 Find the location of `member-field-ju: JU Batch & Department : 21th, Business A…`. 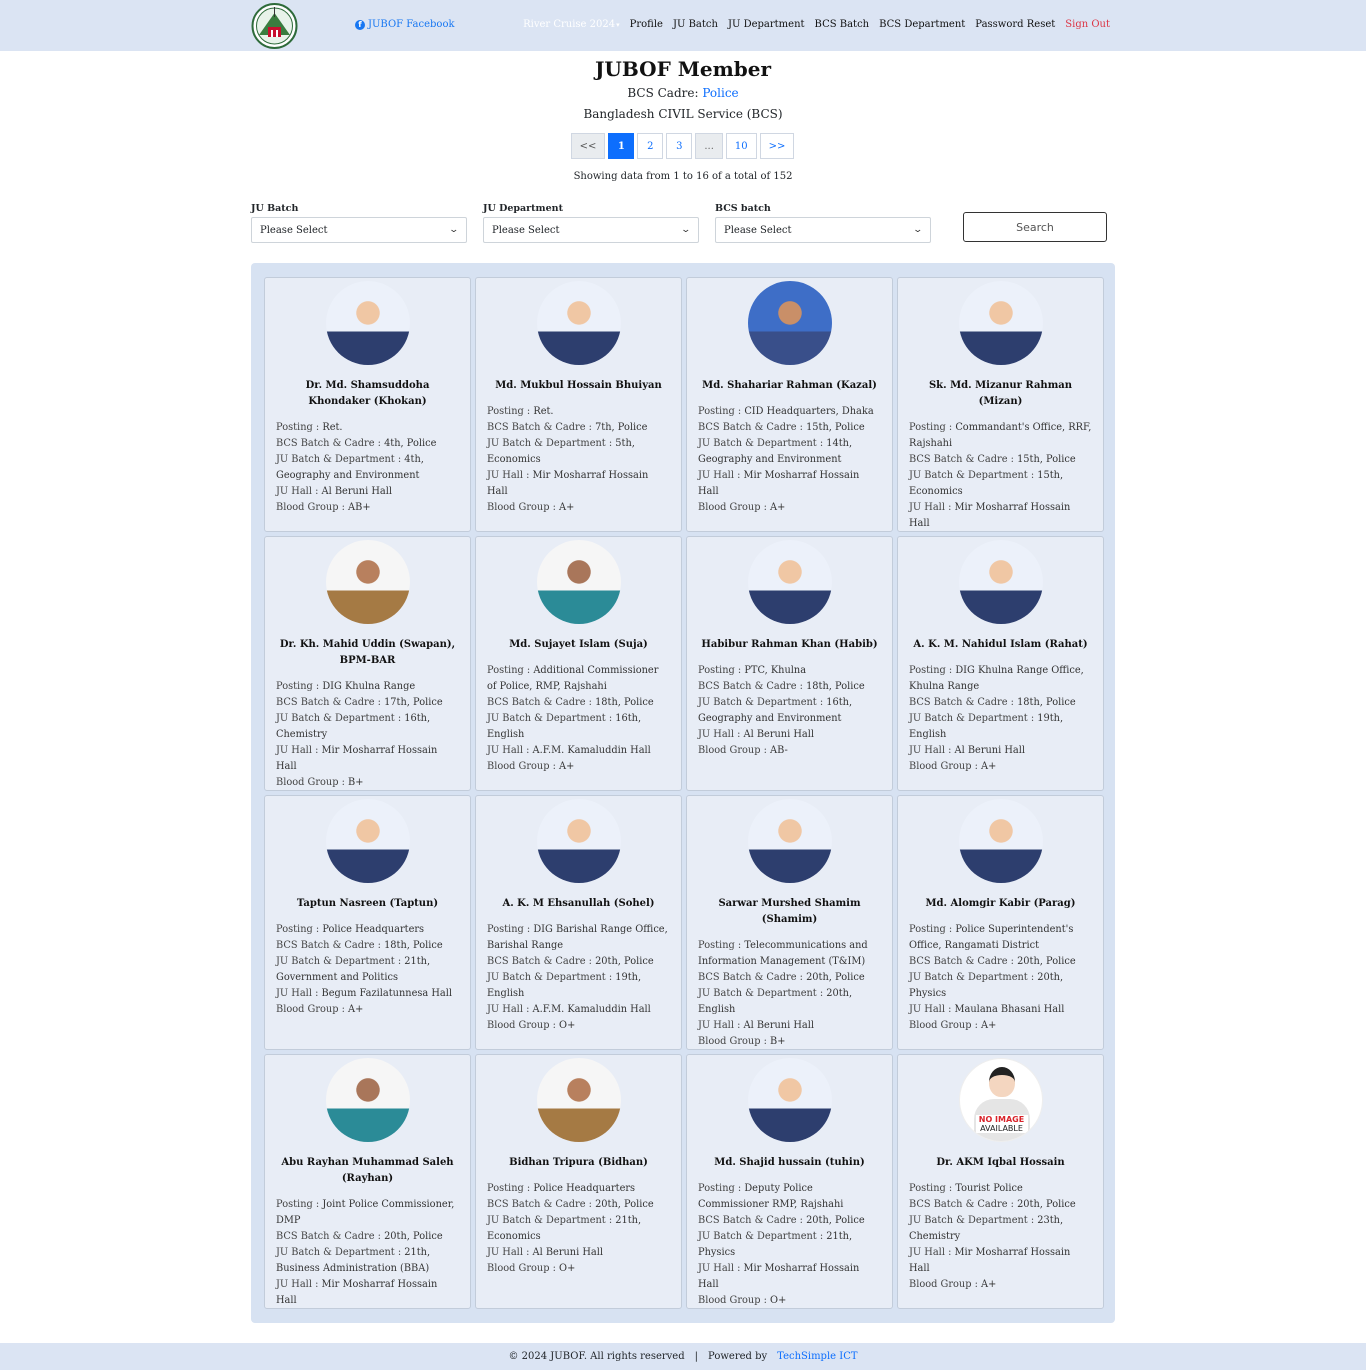

member-field-ju: JU Batch & Department : 21th, Business A… is located at coordinates (367, 1261).